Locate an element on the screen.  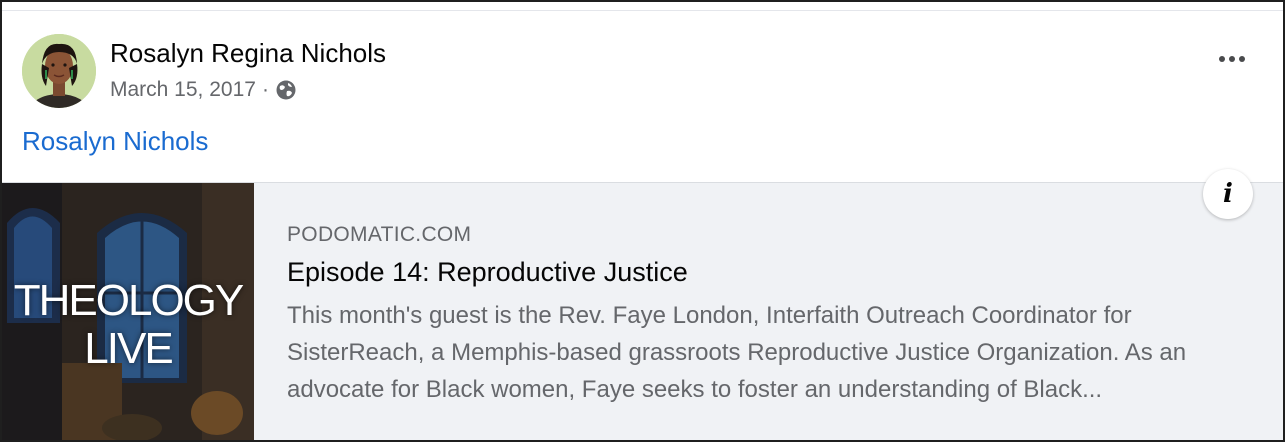
author-name: Rosalyn Regina Nichols is located at coordinates (248, 53).